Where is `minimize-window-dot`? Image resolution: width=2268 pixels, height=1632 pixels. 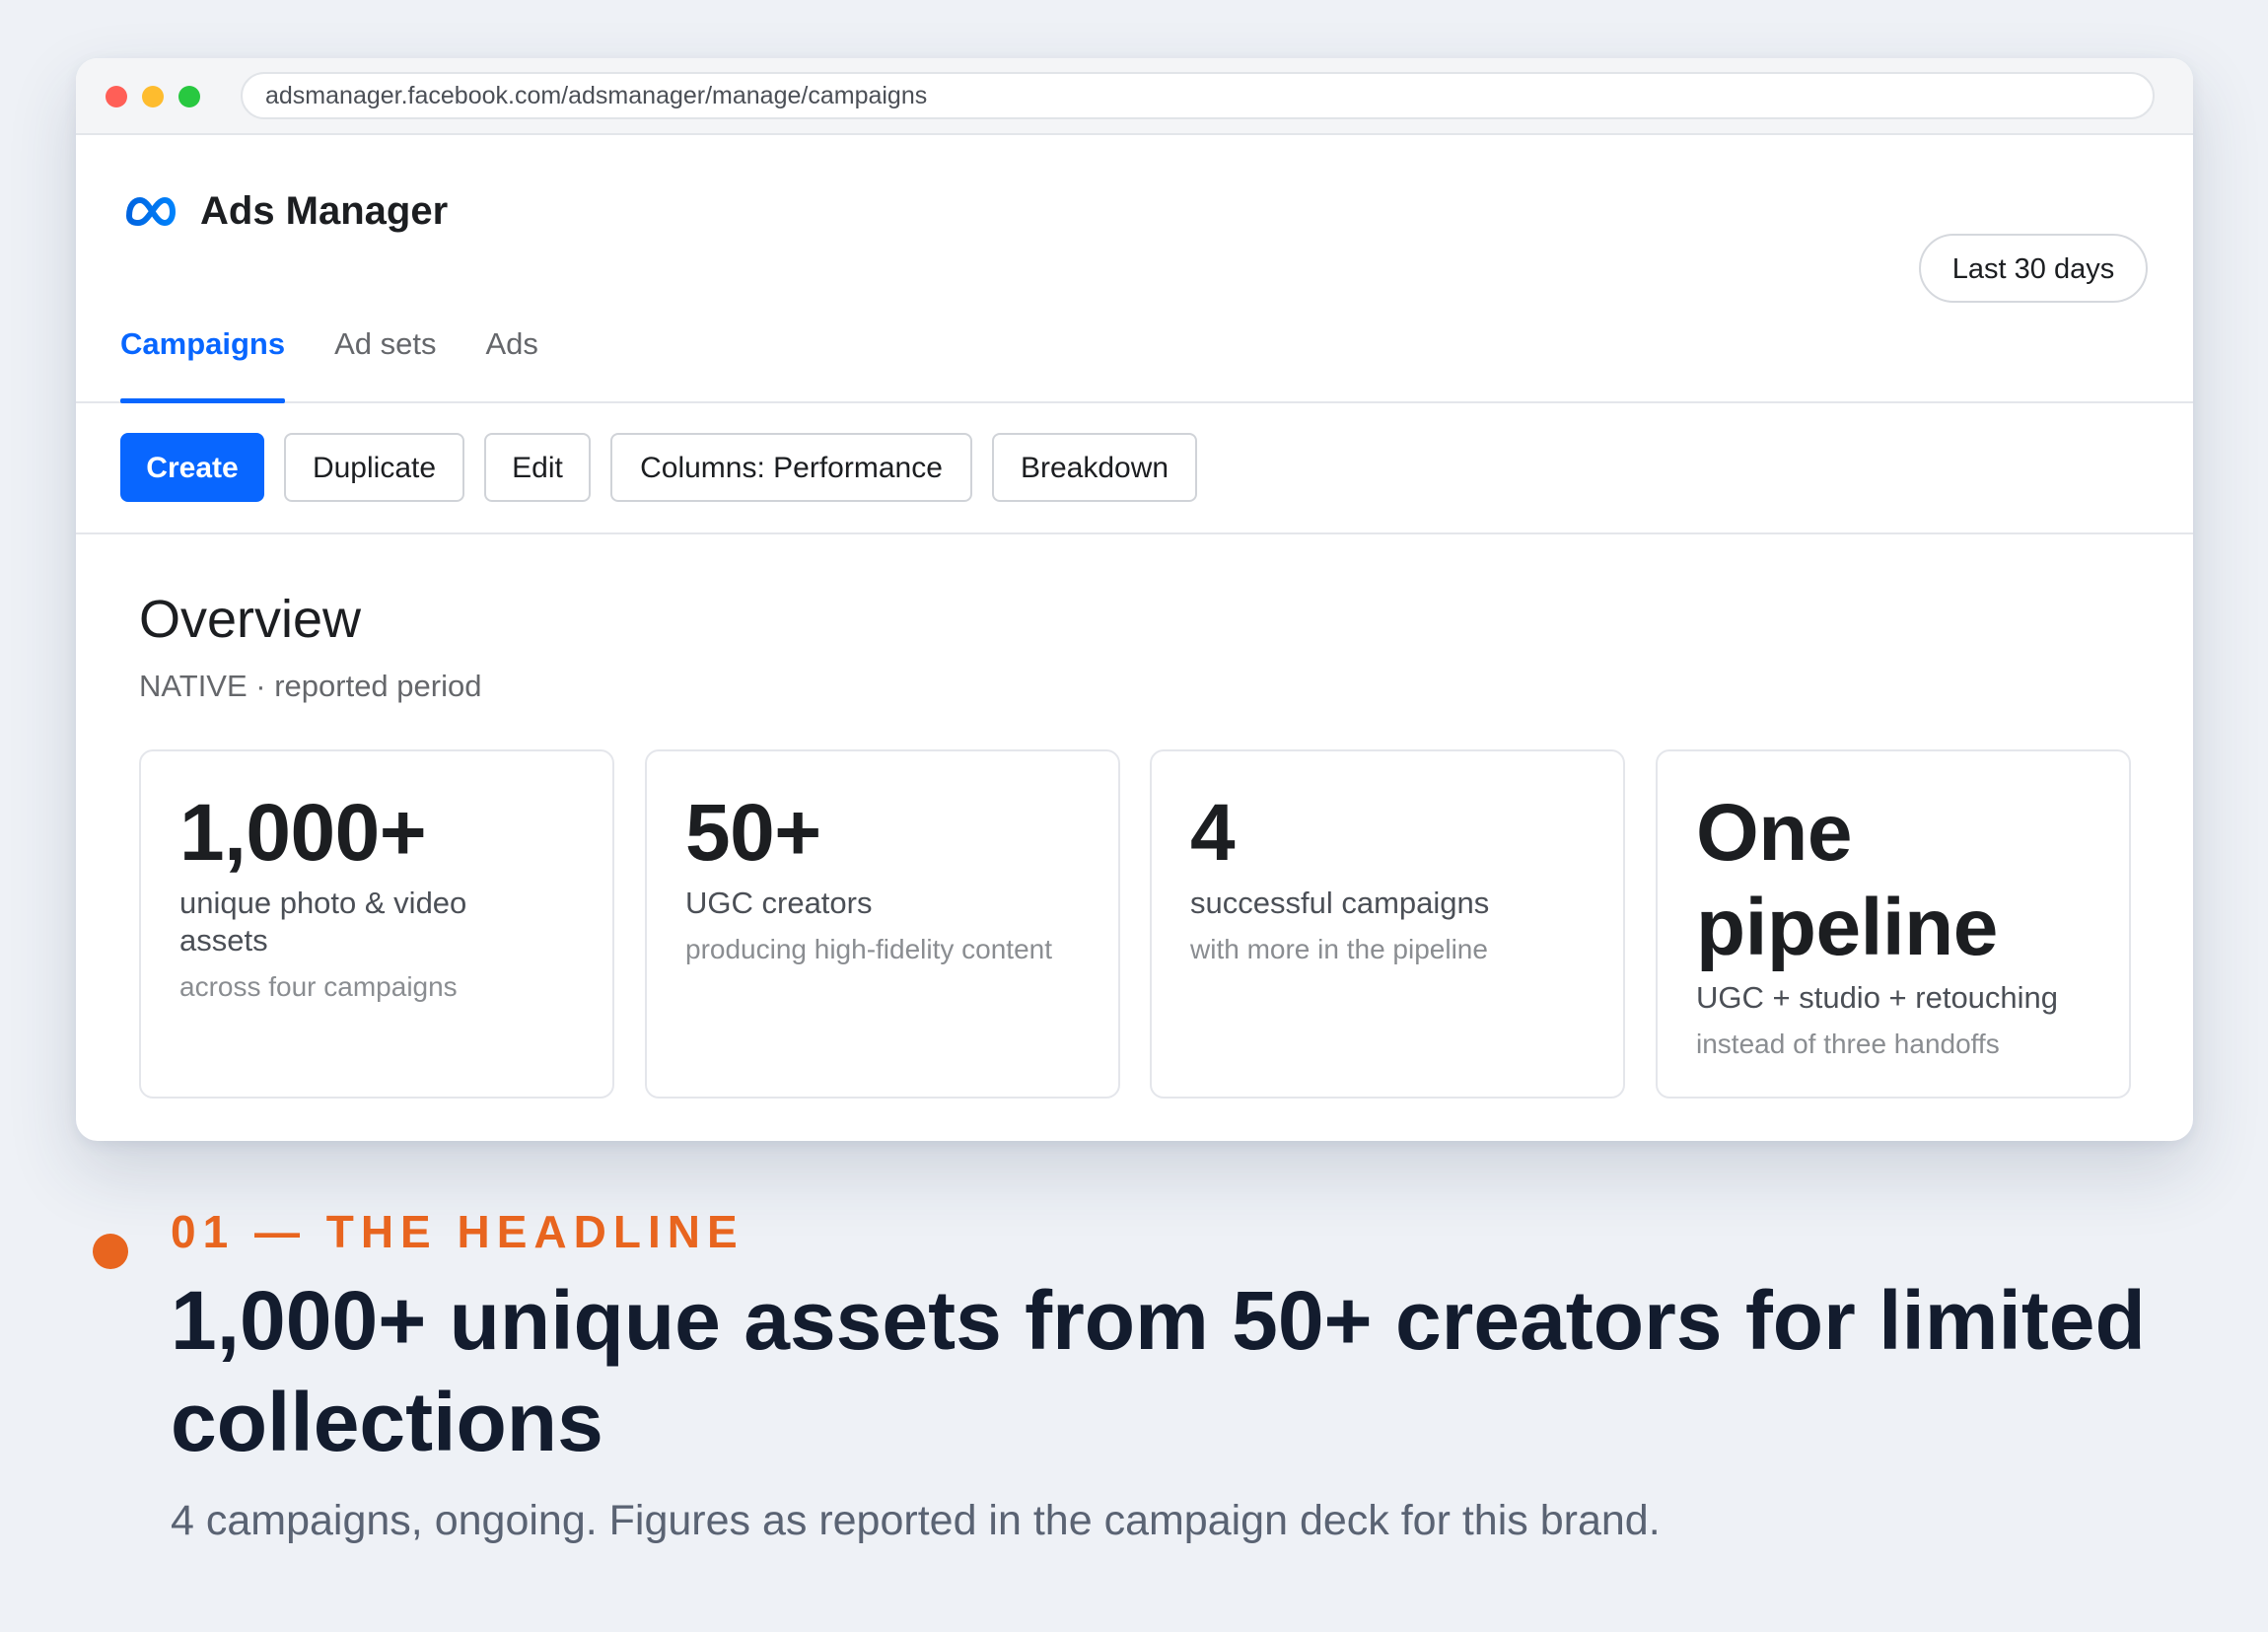
minimize-window-dot is located at coordinates (153, 96).